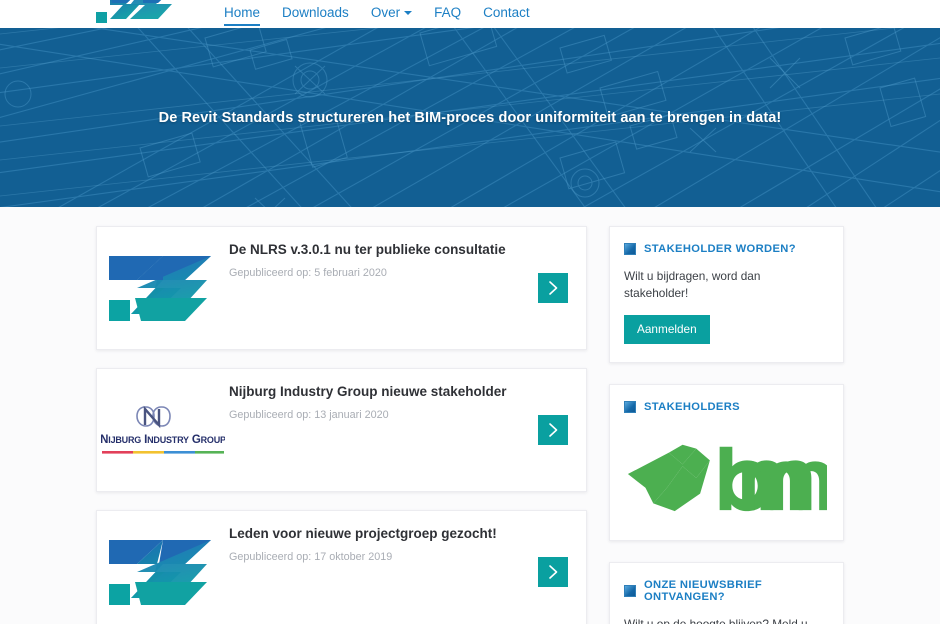  I want to click on nav-item-home: Home, so click(253, 16).